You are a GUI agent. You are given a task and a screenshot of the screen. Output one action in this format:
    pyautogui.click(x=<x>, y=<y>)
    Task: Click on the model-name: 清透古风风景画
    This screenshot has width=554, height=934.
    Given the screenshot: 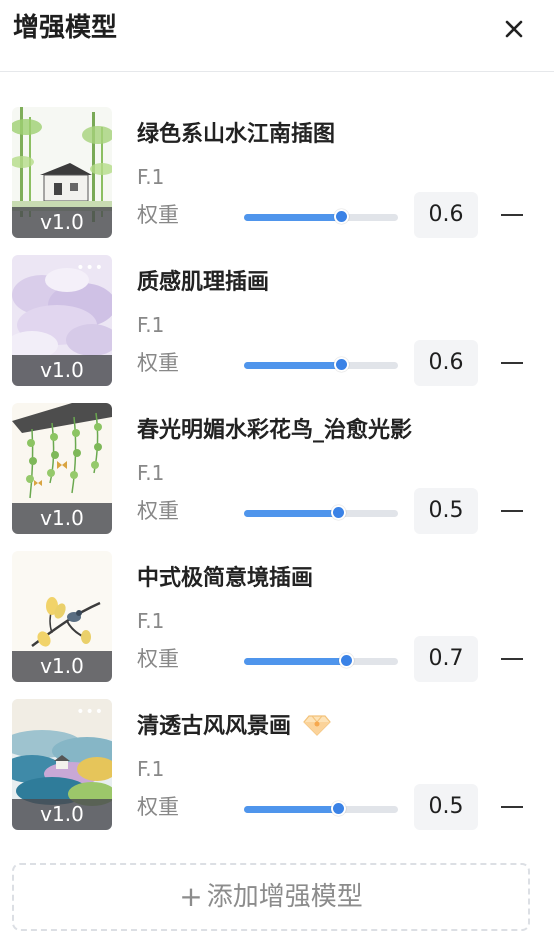 What is the action you would take?
    pyautogui.click(x=234, y=727)
    